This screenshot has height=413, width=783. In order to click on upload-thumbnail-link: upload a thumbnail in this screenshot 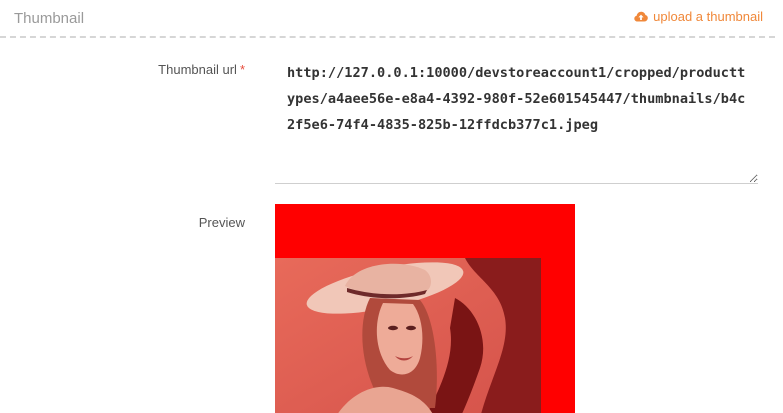, I will do `click(698, 16)`.